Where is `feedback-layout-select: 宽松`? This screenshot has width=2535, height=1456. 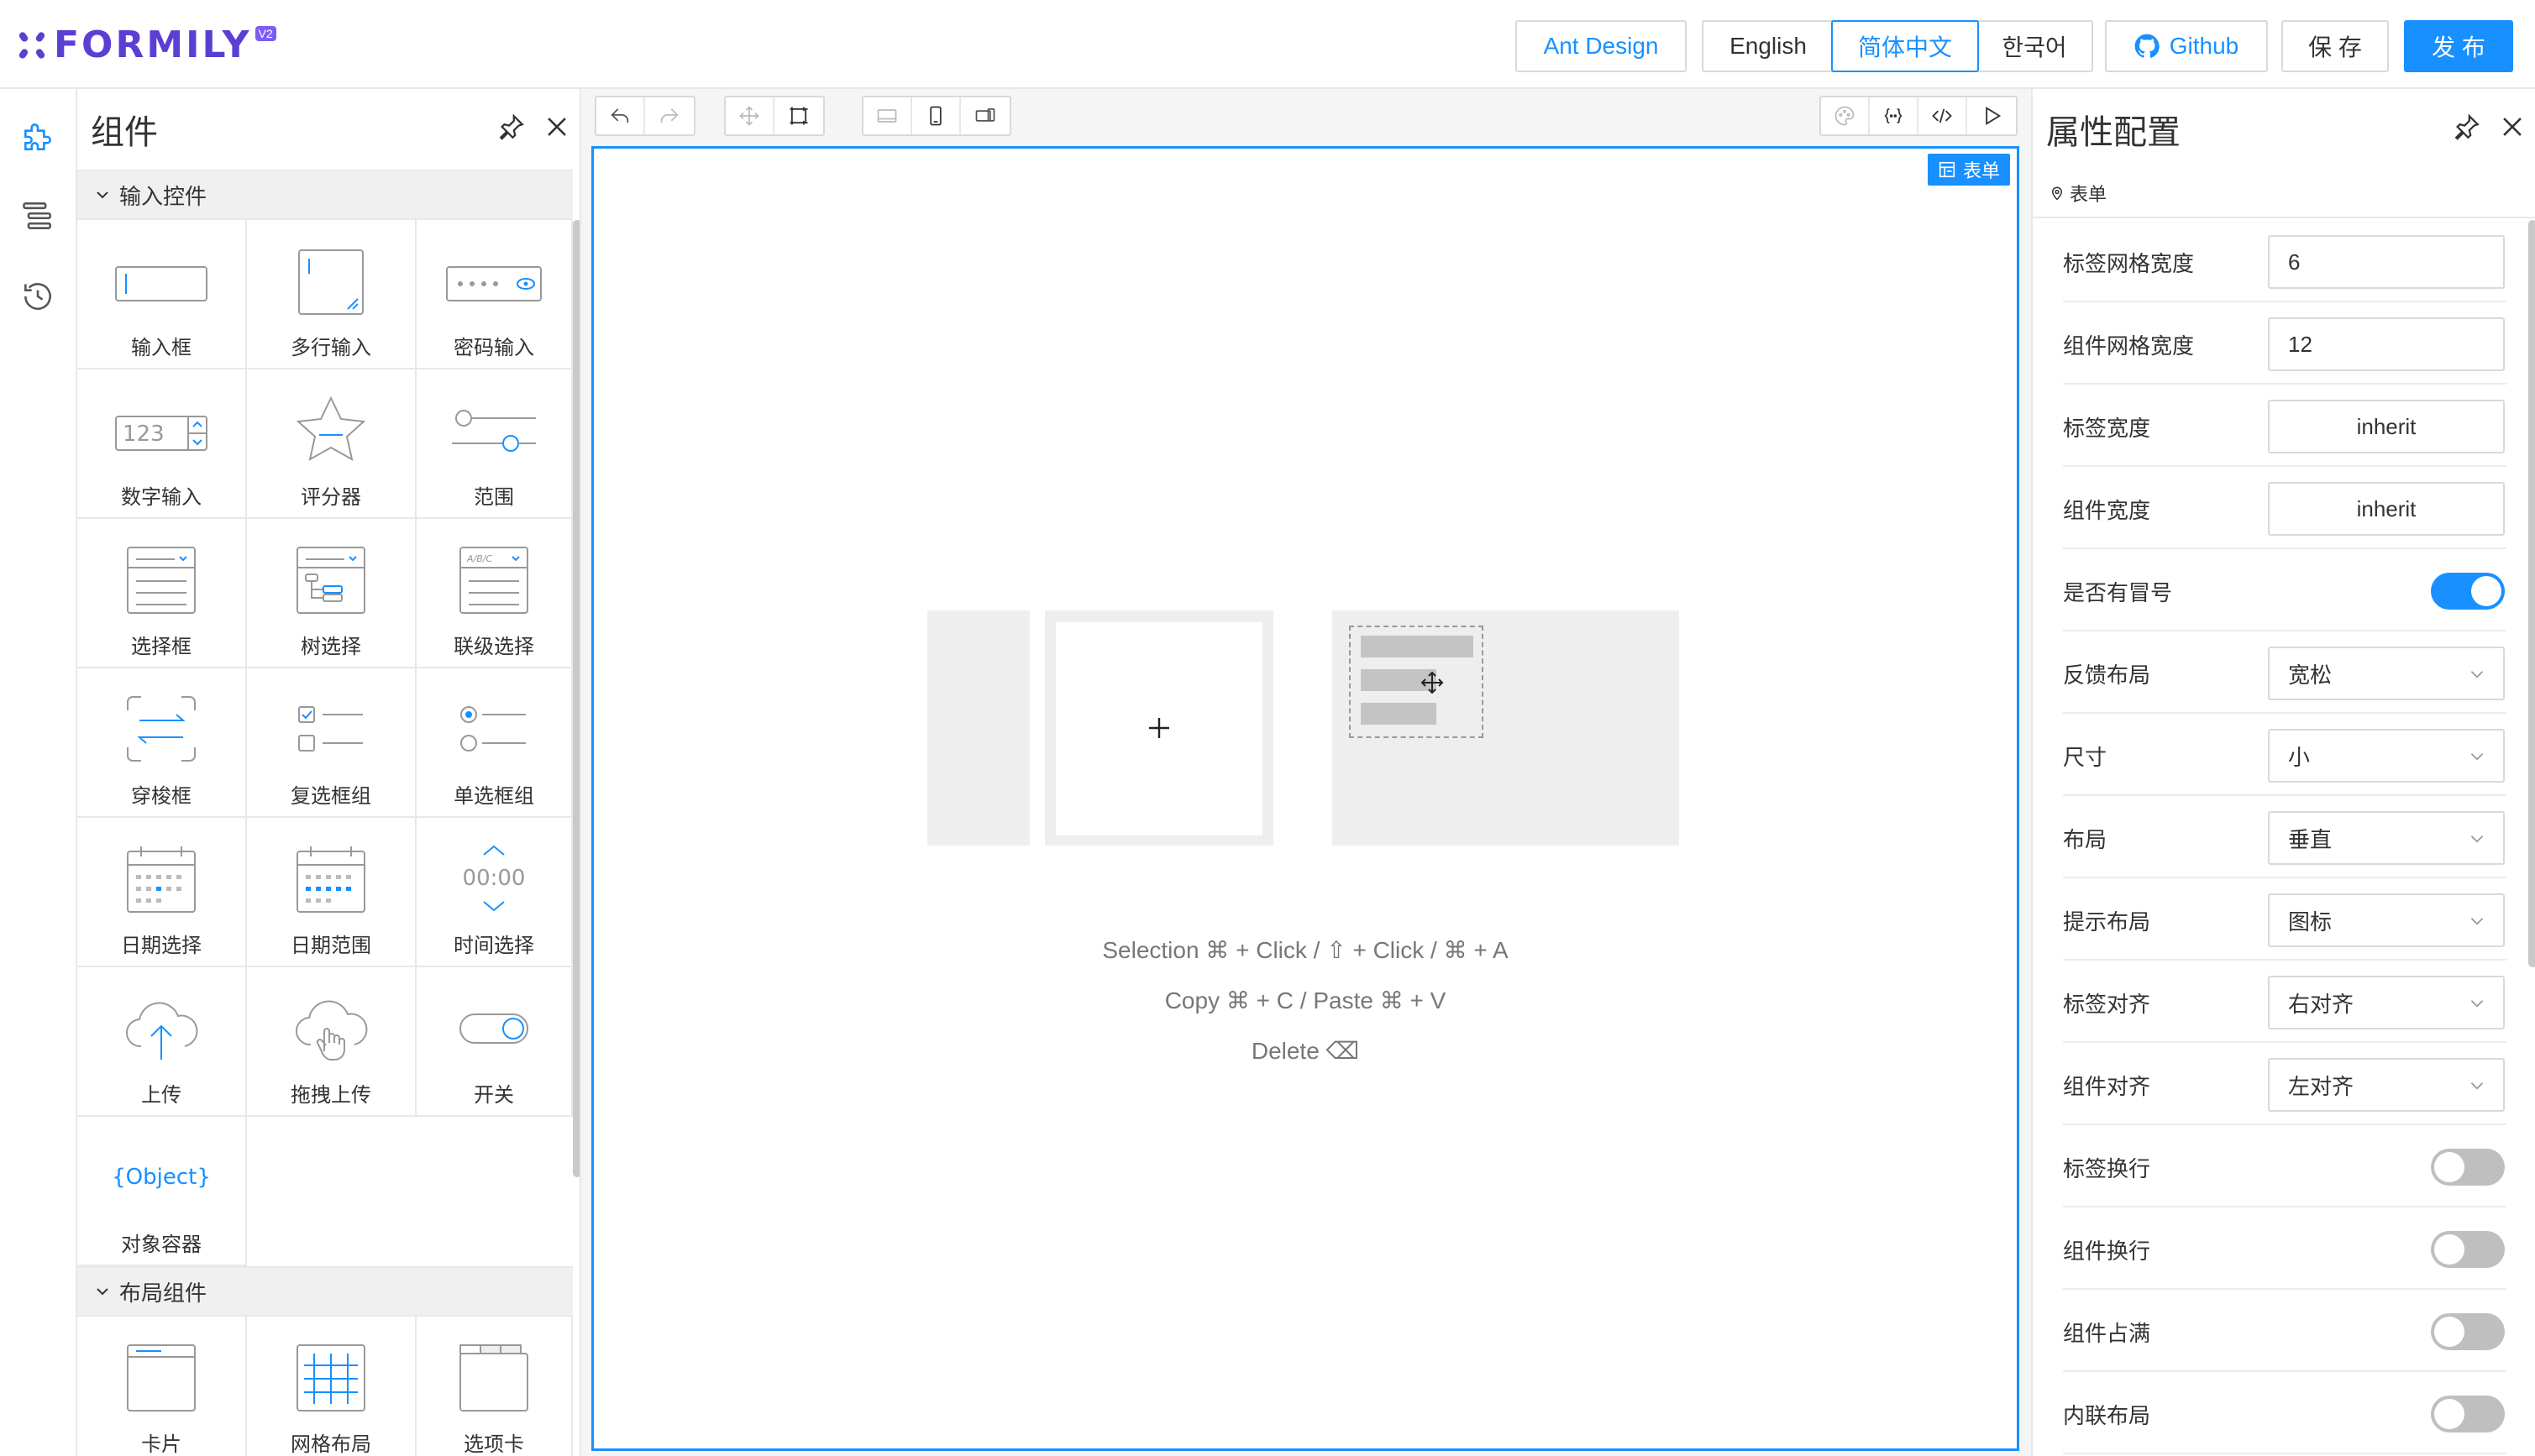 feedback-layout-select: 宽松 is located at coordinates (2386, 673).